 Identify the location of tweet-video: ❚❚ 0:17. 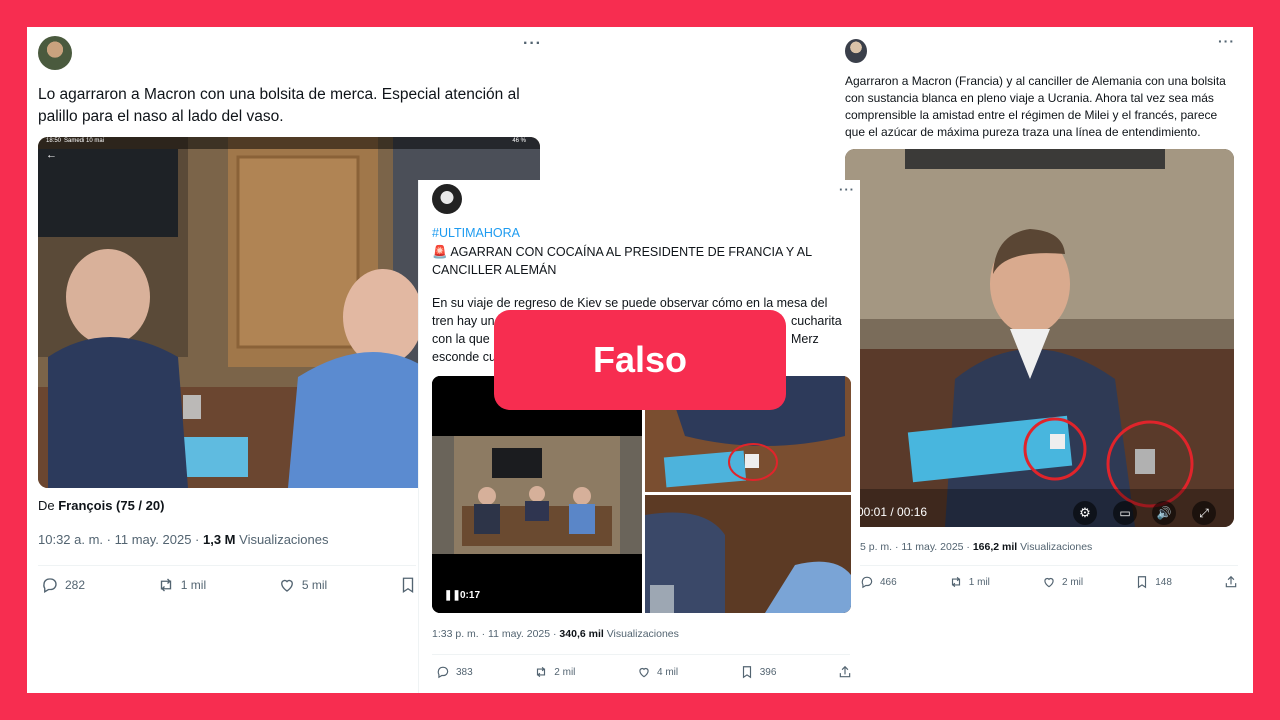
(537, 494).